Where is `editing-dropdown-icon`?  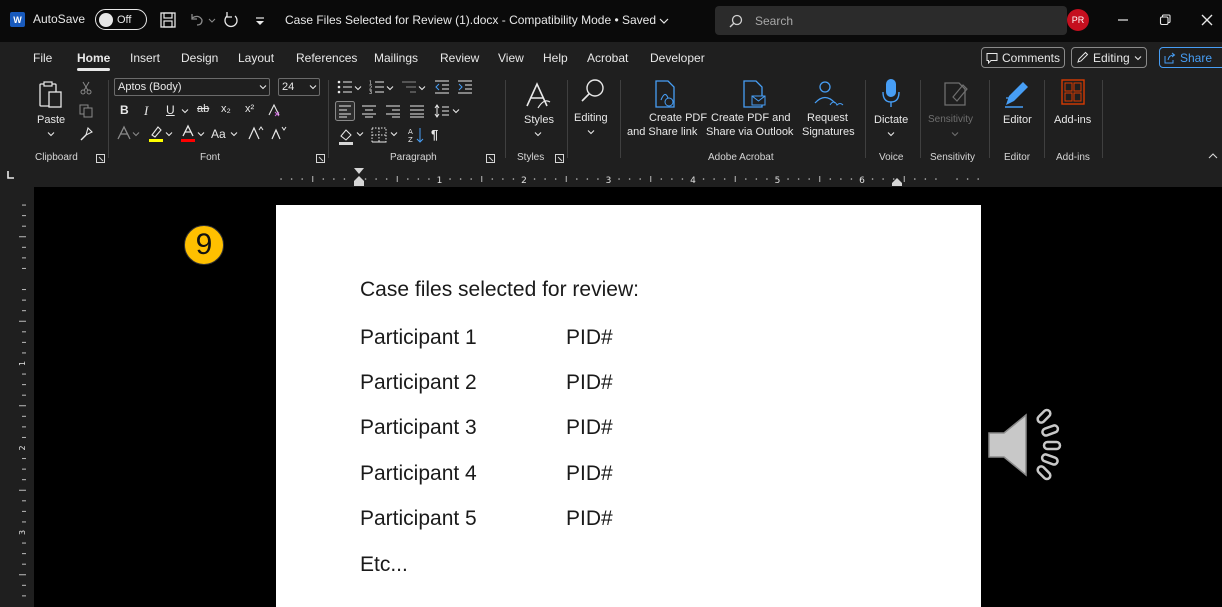 editing-dropdown-icon is located at coordinates (591, 132).